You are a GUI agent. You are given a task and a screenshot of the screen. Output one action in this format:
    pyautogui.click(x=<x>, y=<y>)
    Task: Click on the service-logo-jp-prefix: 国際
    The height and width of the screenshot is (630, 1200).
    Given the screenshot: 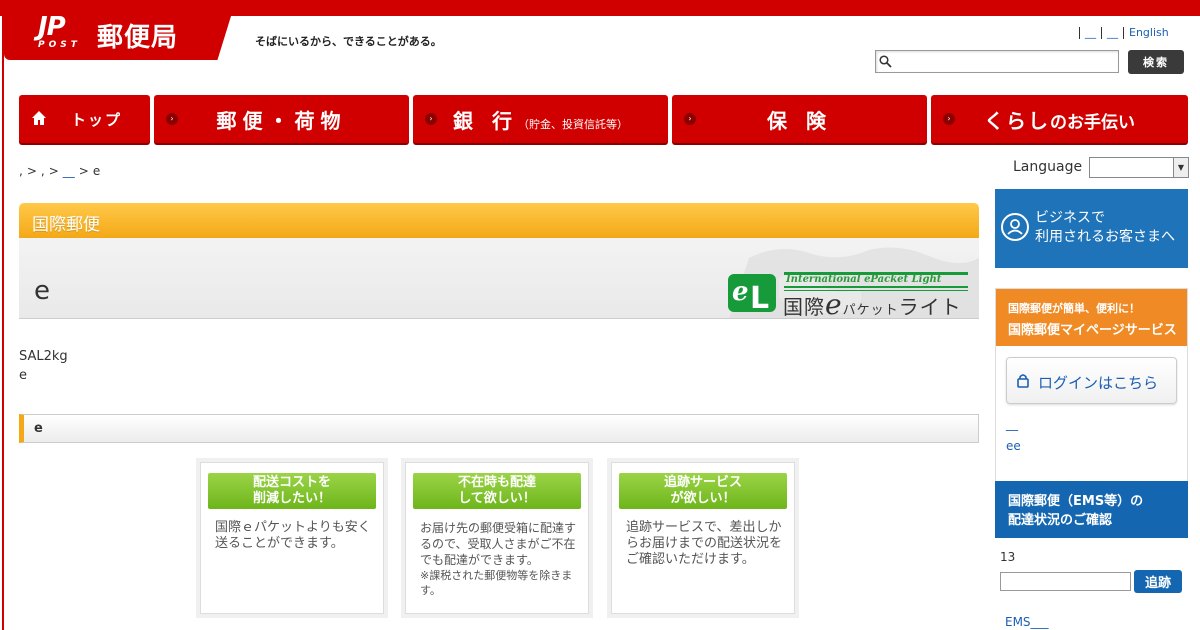 What is the action you would take?
    pyautogui.click(x=804, y=307)
    